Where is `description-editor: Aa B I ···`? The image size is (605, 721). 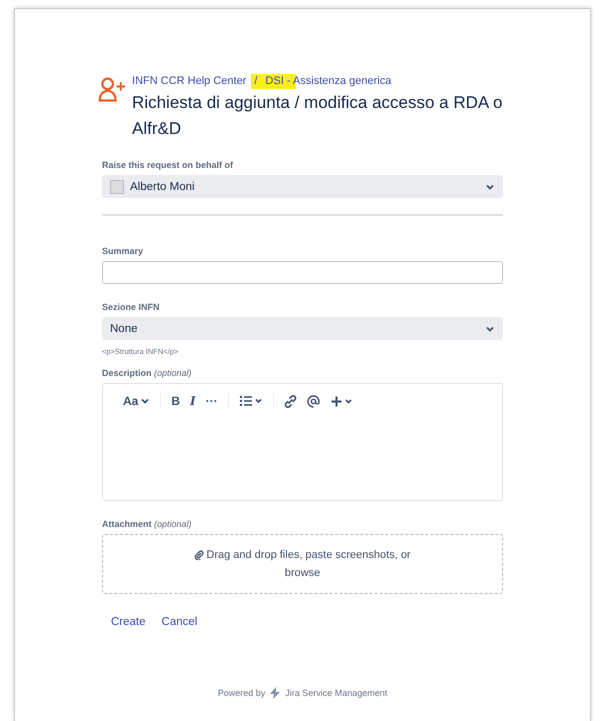 description-editor: Aa B I ··· is located at coordinates (302, 442).